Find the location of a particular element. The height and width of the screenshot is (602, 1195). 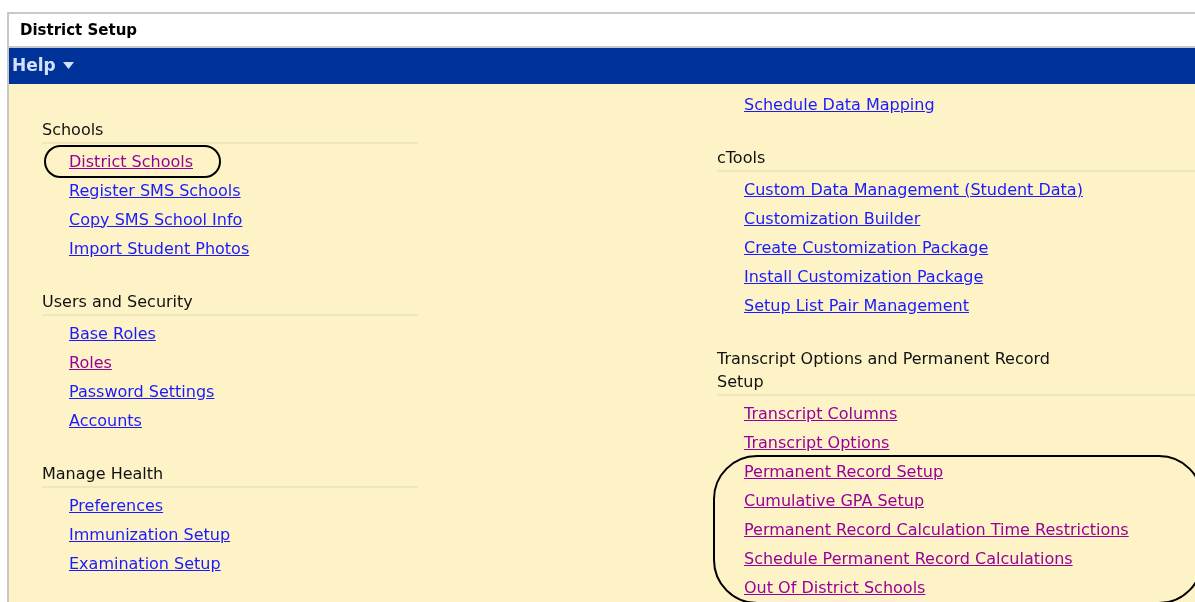

setup-link: Setup List Pair Management is located at coordinates (856, 305).